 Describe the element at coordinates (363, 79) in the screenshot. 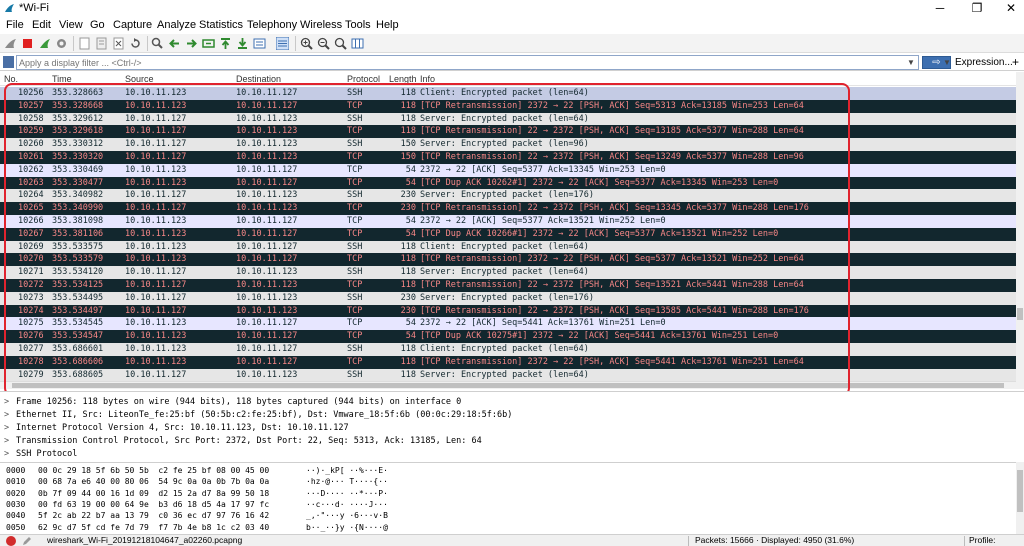

I see `column-header-protocol: Protocol` at that location.